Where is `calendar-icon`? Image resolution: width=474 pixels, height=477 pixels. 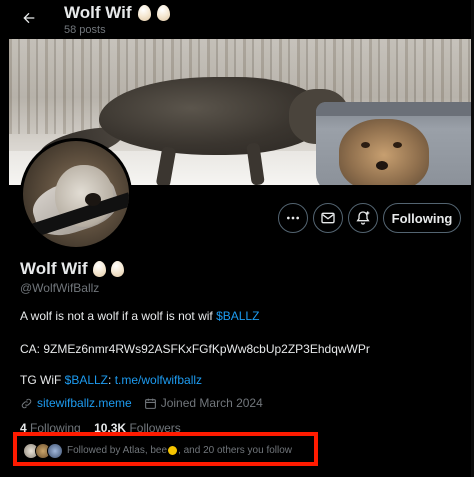
calendar-icon is located at coordinates (150, 403).